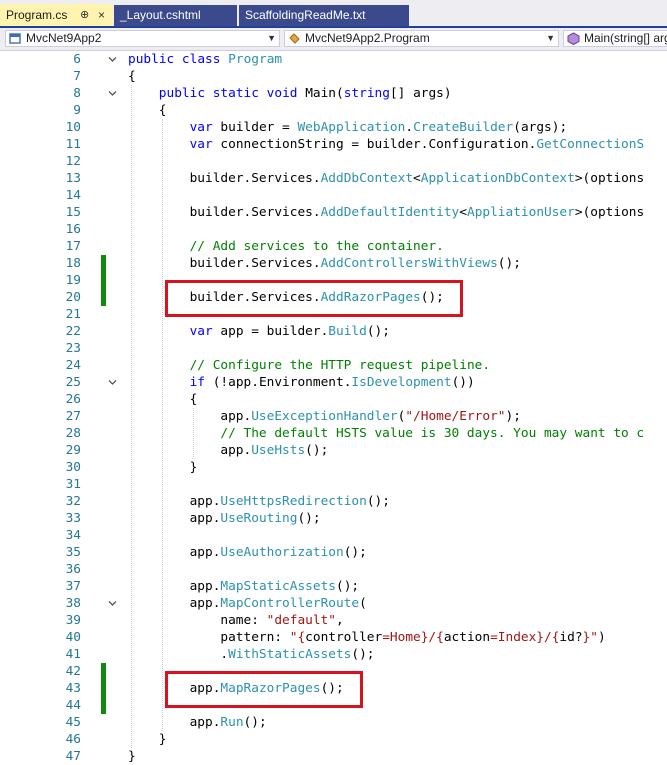 The height and width of the screenshot is (765, 667). Describe the element at coordinates (142, 38) in the screenshot. I see `project-dropdown: MvcNet9App2 ▼` at that location.